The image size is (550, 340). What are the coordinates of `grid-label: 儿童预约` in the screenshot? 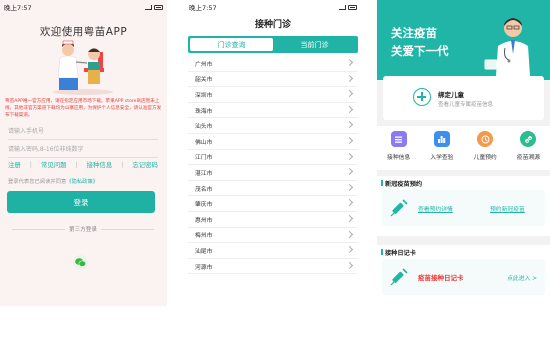 It's located at (485, 158).